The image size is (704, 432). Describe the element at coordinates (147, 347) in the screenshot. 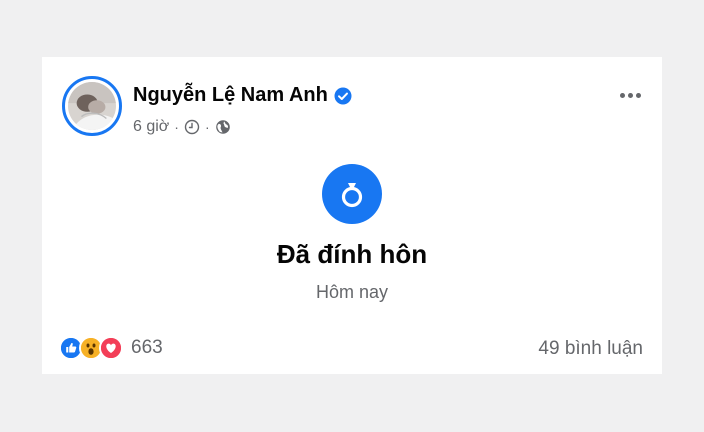

I see `reaction-count: 663` at that location.